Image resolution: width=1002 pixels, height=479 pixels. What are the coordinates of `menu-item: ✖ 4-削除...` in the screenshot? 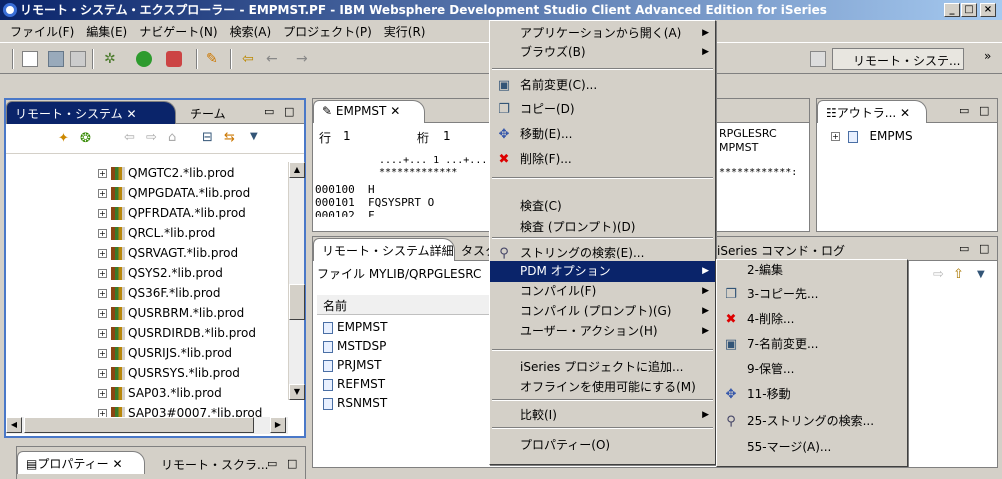 It's located at (812, 319).